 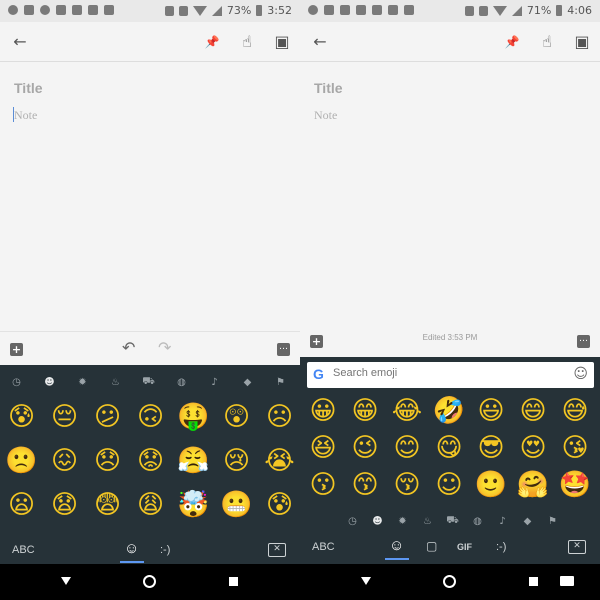 What do you see at coordinates (21, 463) in the screenshot?
I see `emoji-key: 🙁` at bounding box center [21, 463].